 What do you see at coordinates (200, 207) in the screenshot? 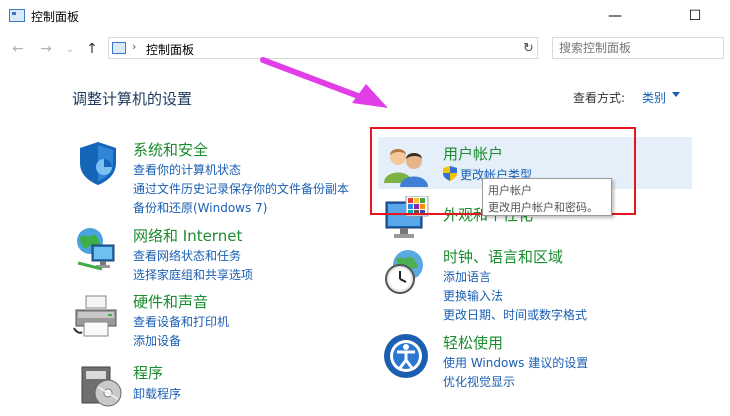
I see `link-backup-restore: 备份和还原(Windows 7)` at bounding box center [200, 207].